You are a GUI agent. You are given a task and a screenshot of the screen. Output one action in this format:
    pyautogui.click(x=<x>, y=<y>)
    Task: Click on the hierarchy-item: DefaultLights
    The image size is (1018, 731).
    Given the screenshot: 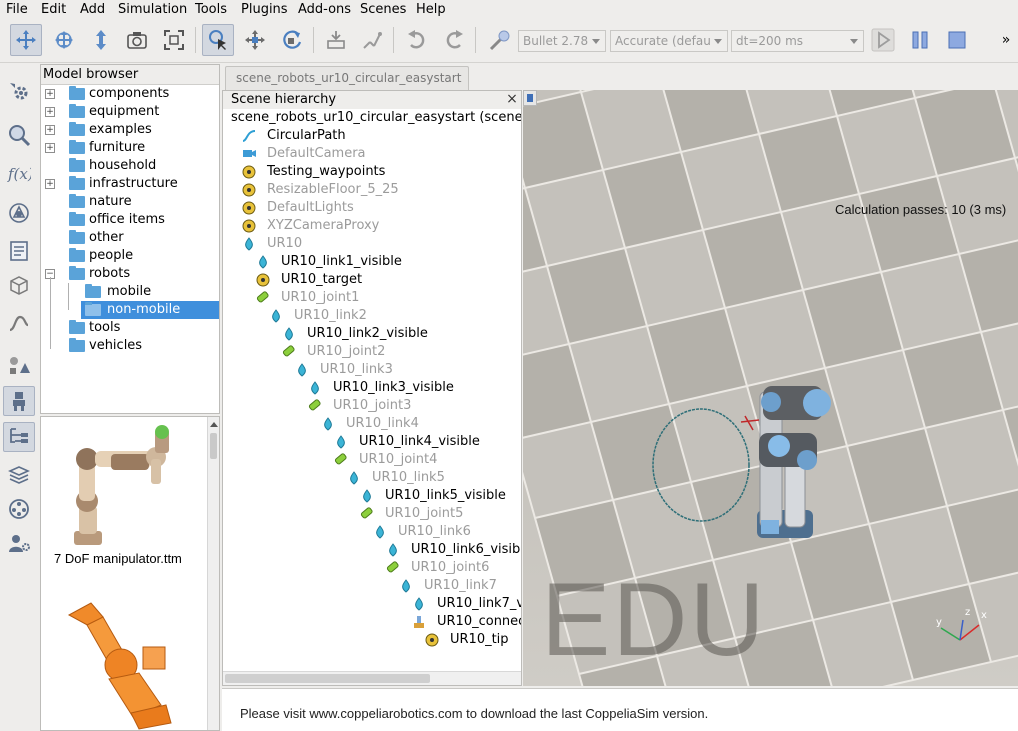 What is the action you would take?
    pyautogui.click(x=372, y=208)
    